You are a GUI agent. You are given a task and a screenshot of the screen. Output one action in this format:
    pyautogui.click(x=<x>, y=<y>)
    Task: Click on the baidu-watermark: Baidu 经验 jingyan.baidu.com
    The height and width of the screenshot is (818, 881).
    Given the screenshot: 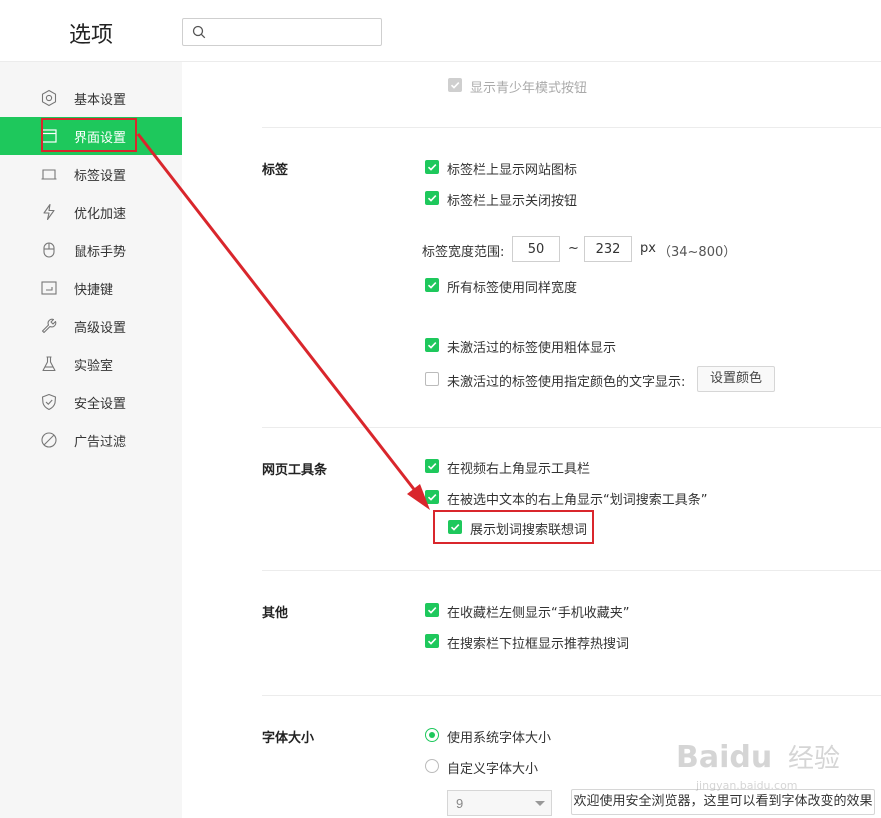 What is the action you would take?
    pyautogui.click(x=758, y=766)
    